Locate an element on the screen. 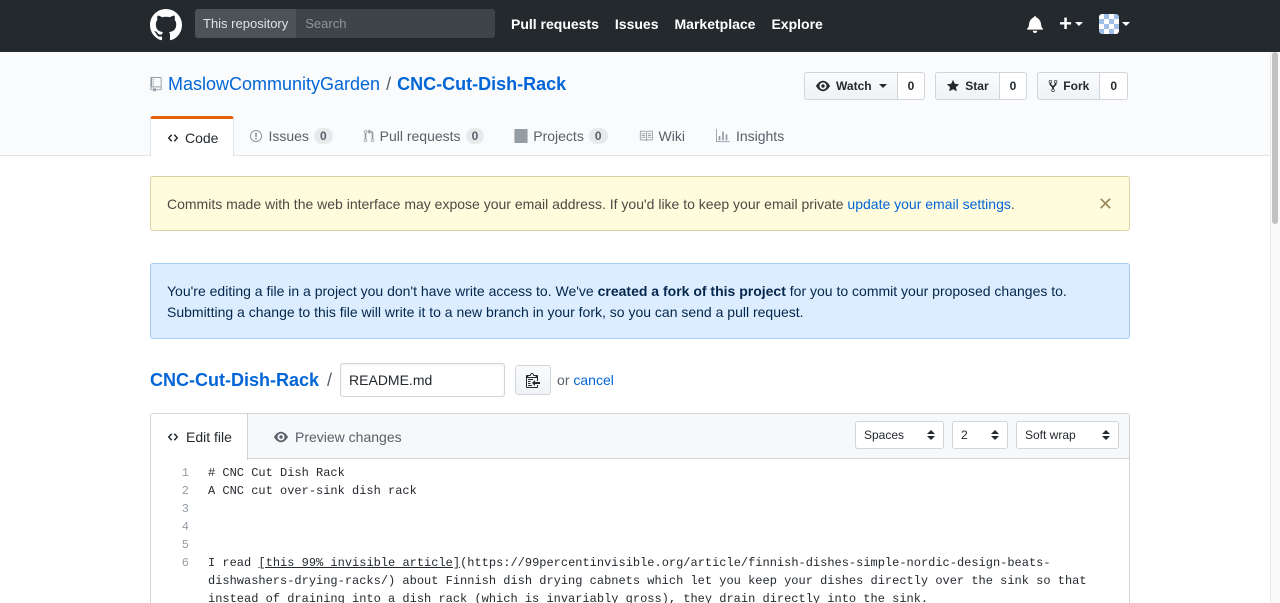 The width and height of the screenshot is (1280, 603). top-nav: Pull requests Issues Marketplace Explore is located at coordinates (667, 24).